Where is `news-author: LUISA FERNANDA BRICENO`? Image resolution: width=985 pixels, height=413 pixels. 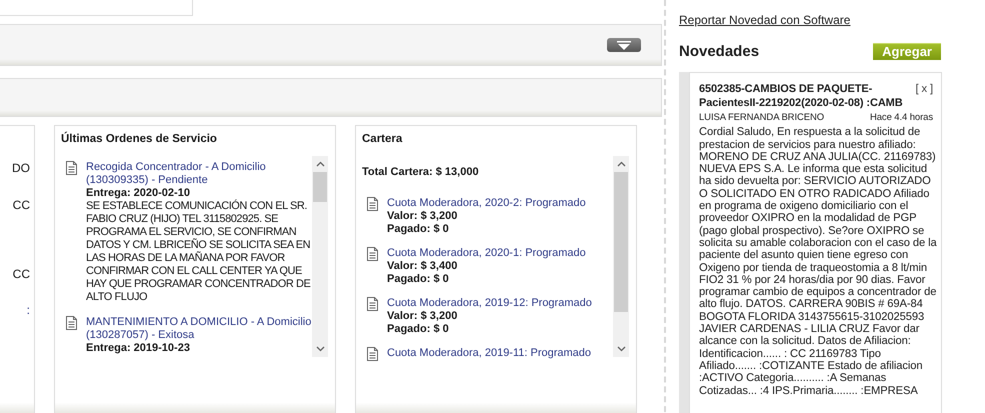
news-author: LUISA FERNANDA BRICENO is located at coordinates (761, 118).